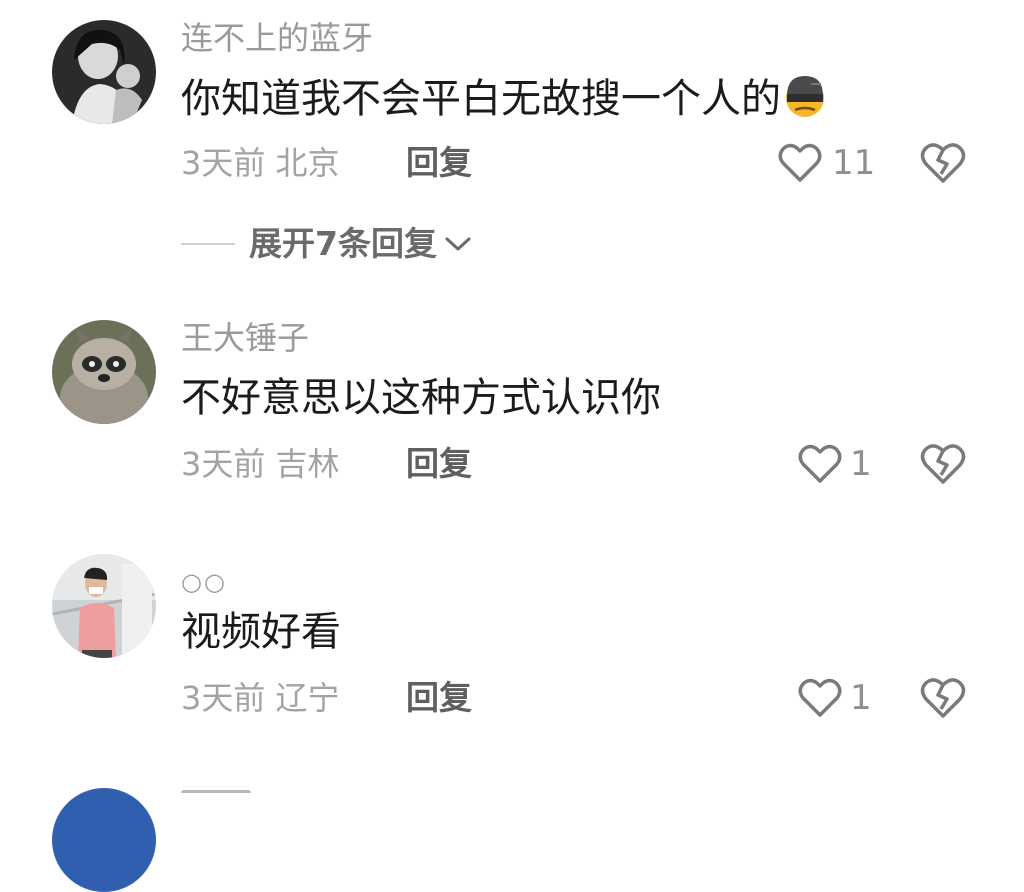  I want to click on comment-meta: 3天前 北京, so click(260, 163).